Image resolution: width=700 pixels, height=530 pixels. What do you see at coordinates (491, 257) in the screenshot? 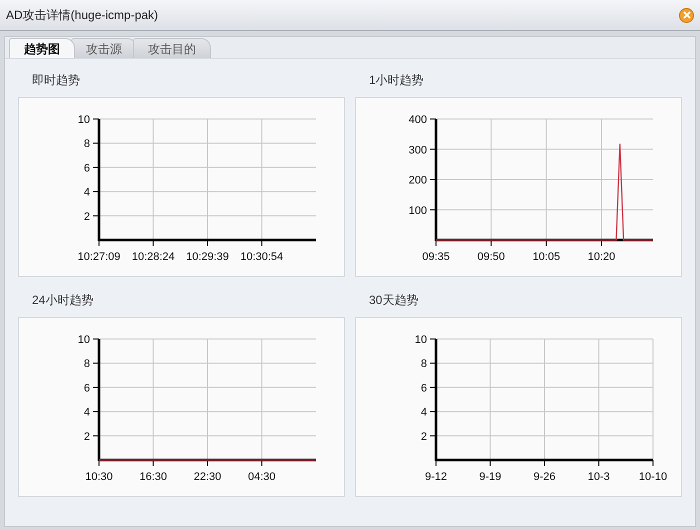
I see `x-tick-label: 09:50` at bounding box center [491, 257].